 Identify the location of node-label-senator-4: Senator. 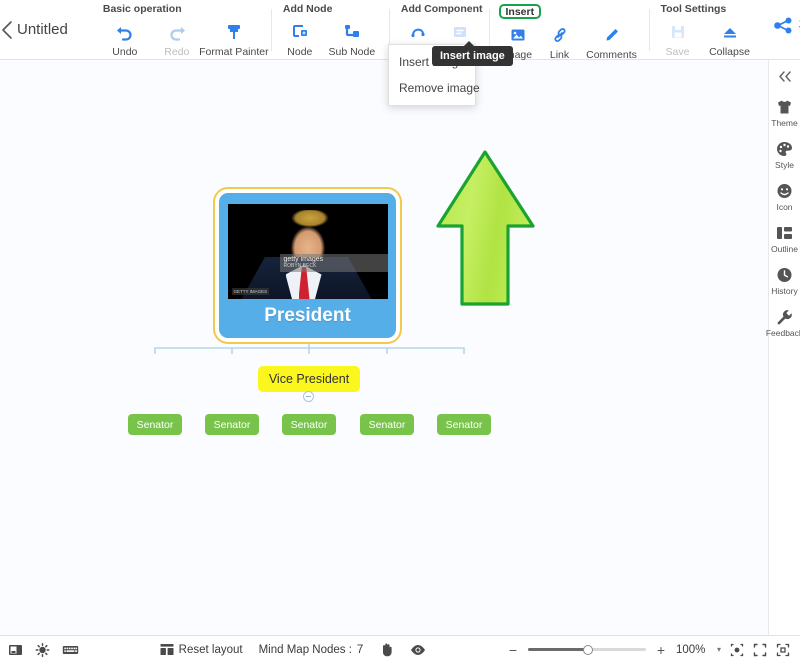
(387, 424).